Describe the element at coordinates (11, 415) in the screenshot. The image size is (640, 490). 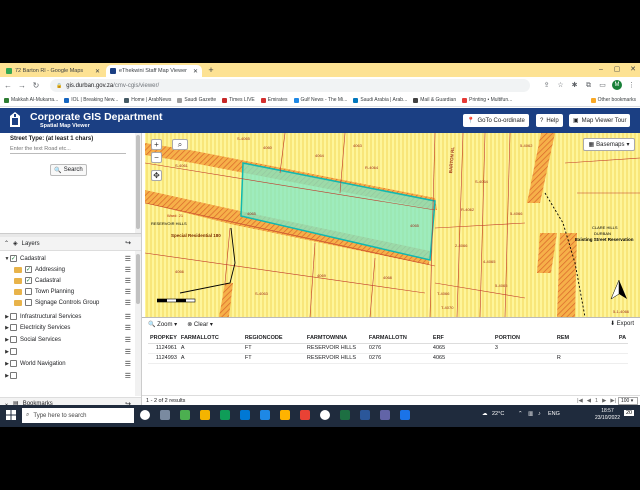
I see `windows-start-icon` at that location.